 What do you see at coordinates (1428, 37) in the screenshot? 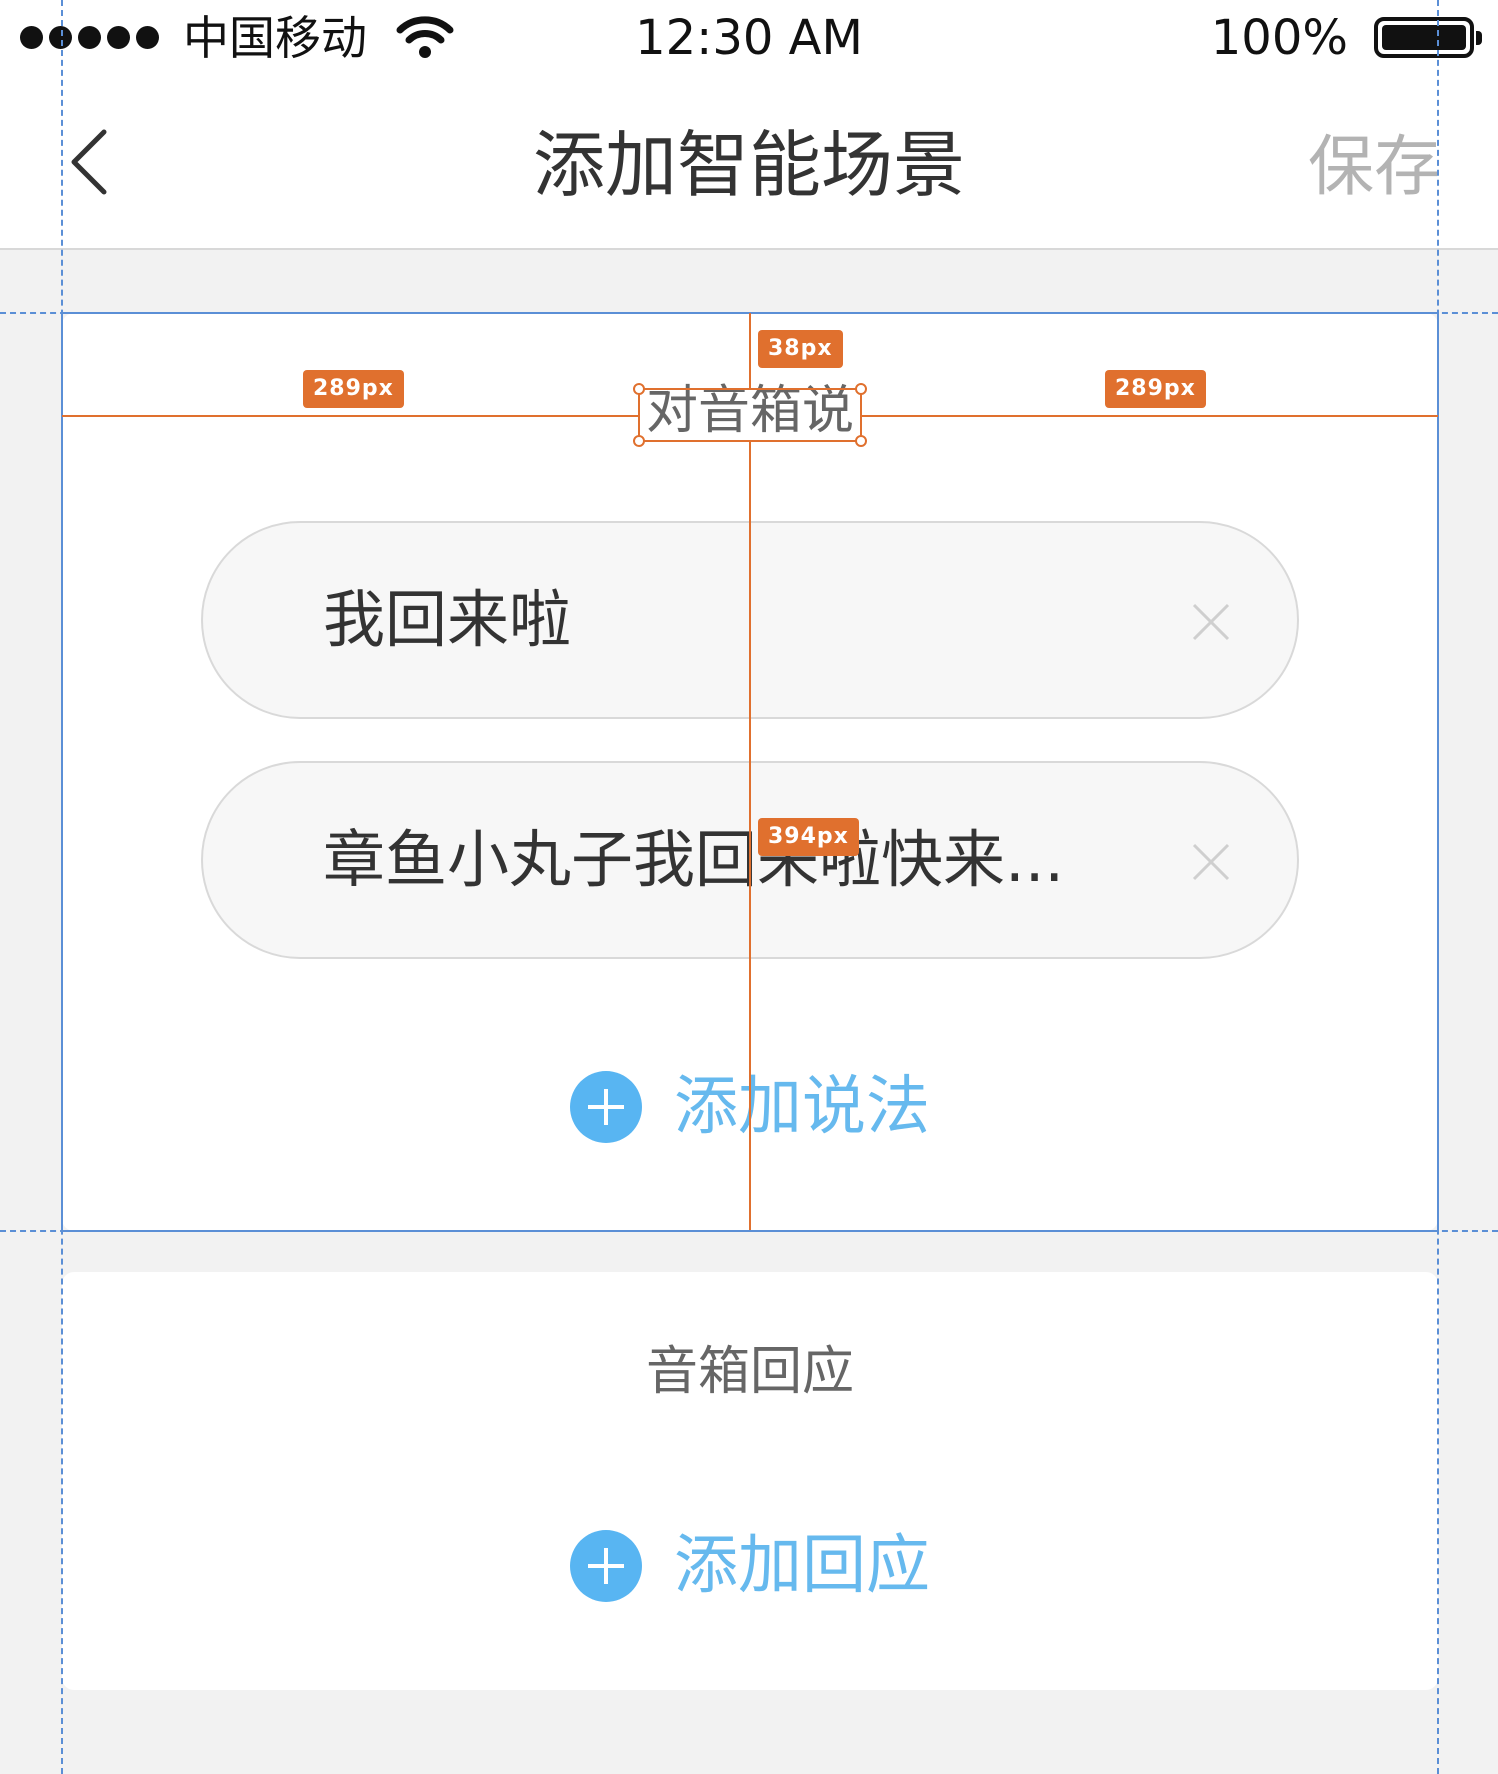
I see `battery-icon` at bounding box center [1428, 37].